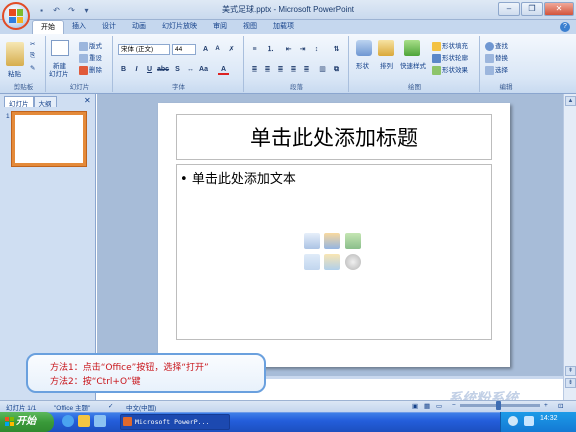 This screenshot has height=432, width=576. Describe the element at coordinates (16, 16) in the screenshot. I see `office-button` at that location.